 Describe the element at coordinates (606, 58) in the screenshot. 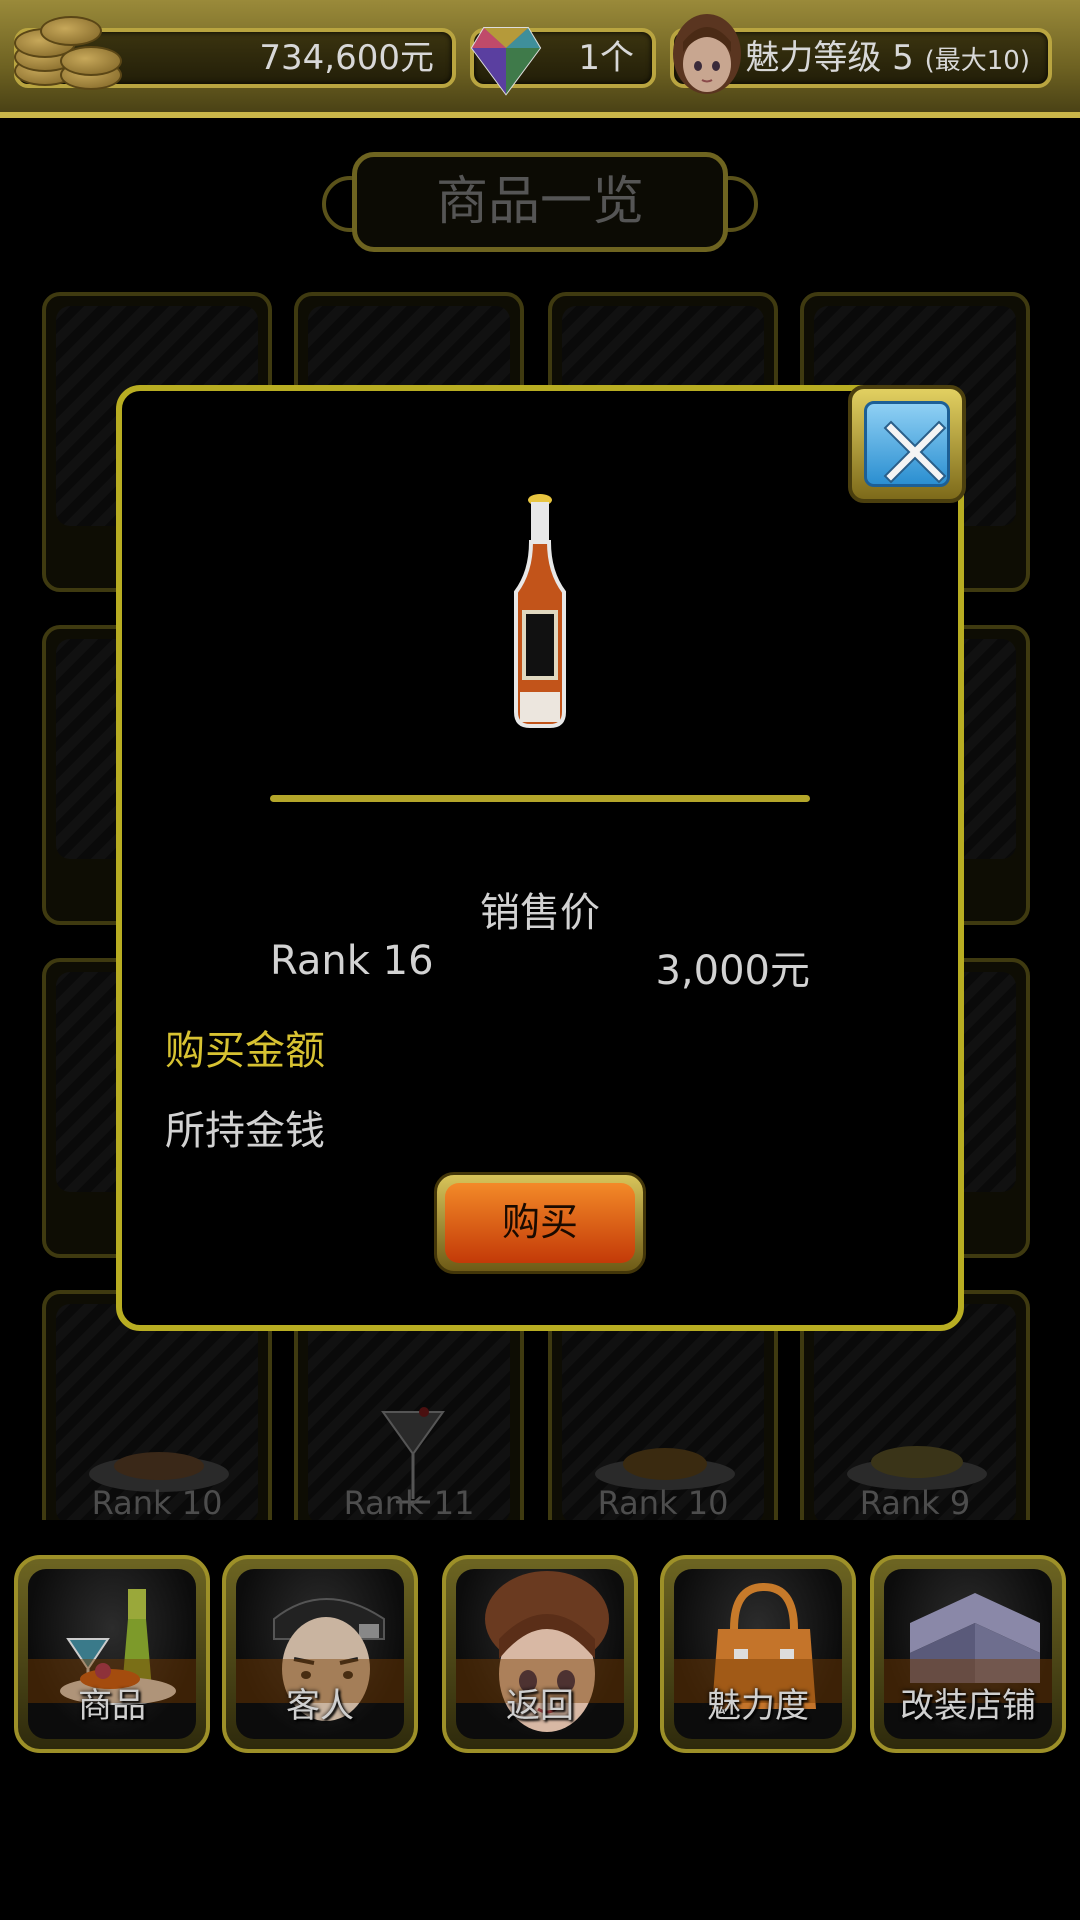

I see `gem-count: 1个` at that location.